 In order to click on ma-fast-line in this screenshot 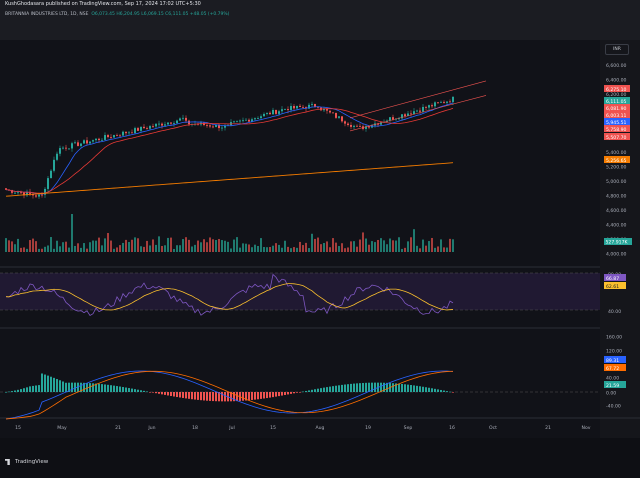, I will do `click(229, 148)`.